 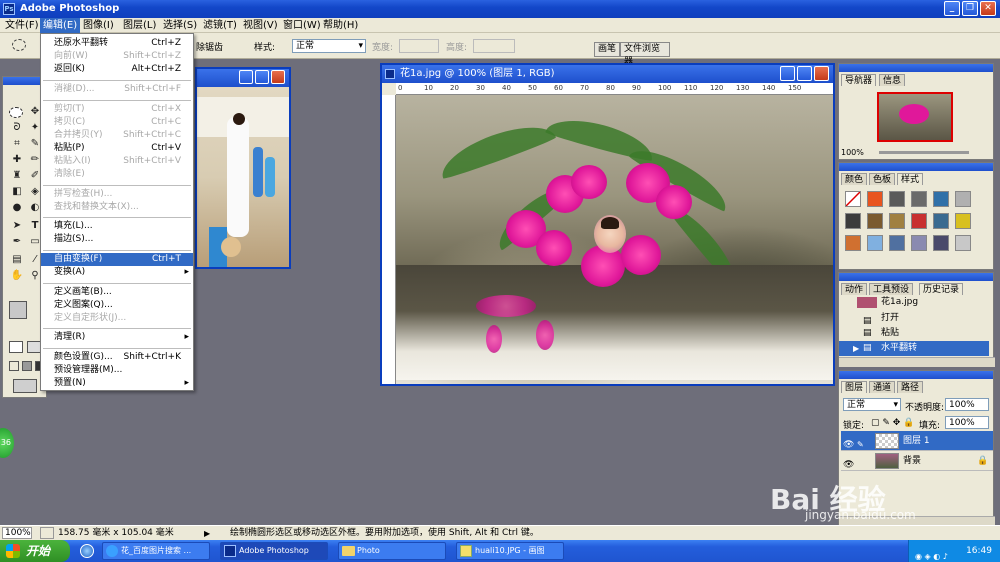 What do you see at coordinates (419, 46) in the screenshot?
I see `width-field` at bounding box center [419, 46].